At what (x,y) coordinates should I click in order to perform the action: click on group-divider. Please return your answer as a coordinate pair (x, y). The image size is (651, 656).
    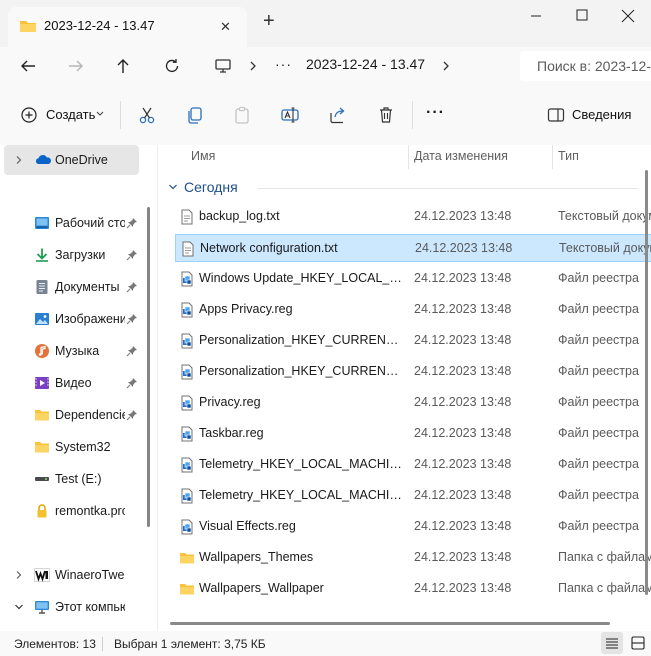
    Looking at the image, I should click on (448, 188).